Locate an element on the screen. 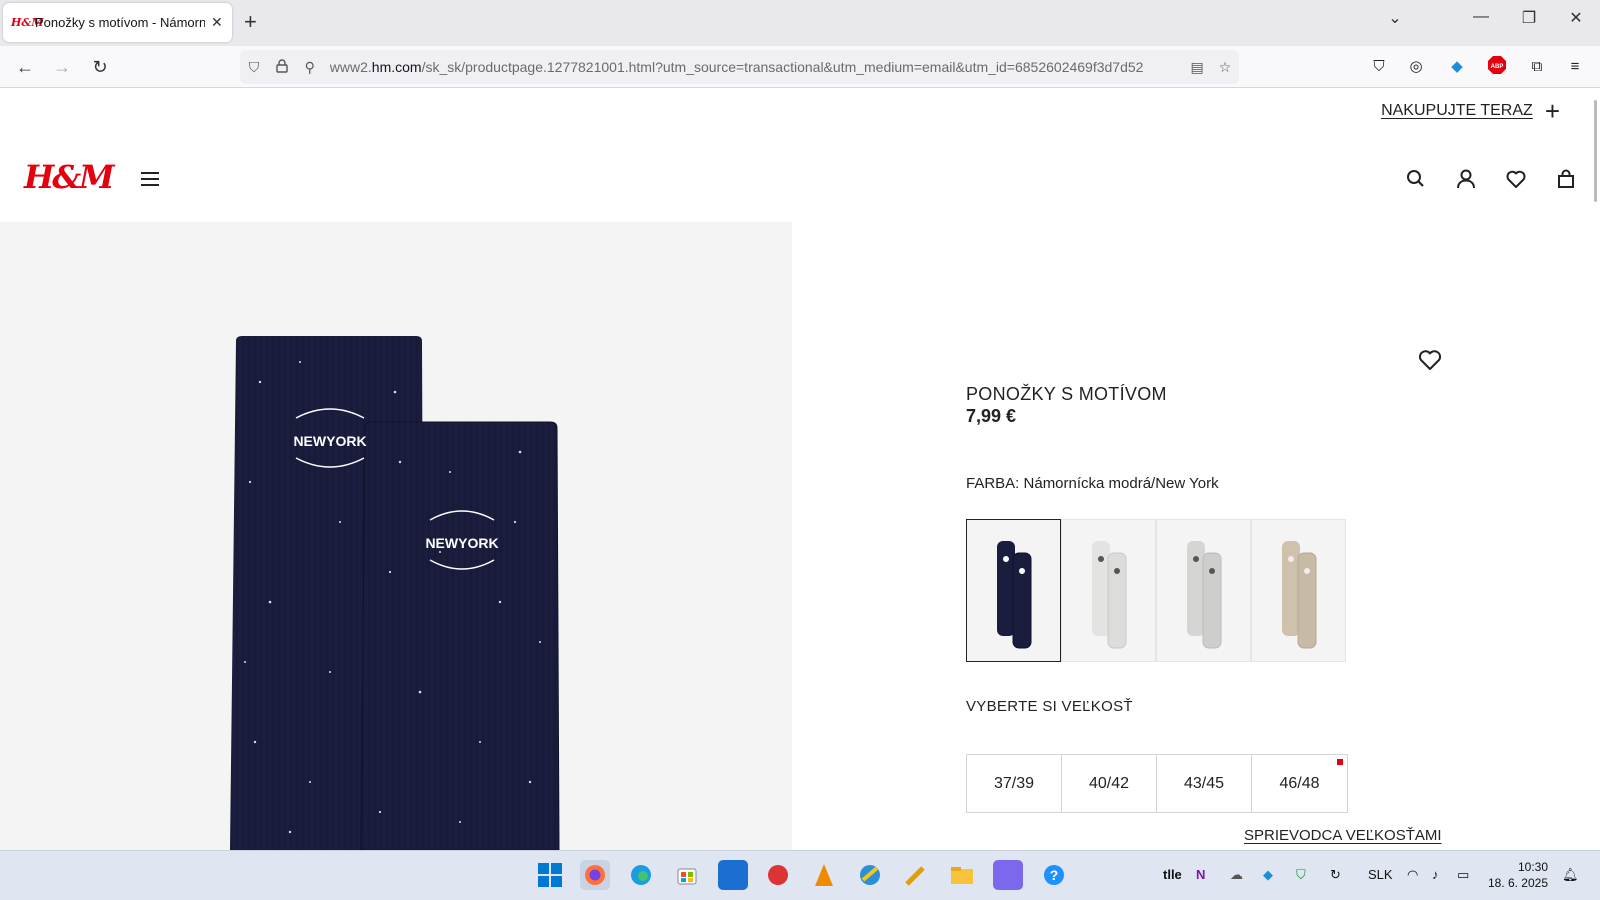 Image resolution: width=1600 pixels, height=900 pixels. new-tab-button: + is located at coordinates (250, 22).